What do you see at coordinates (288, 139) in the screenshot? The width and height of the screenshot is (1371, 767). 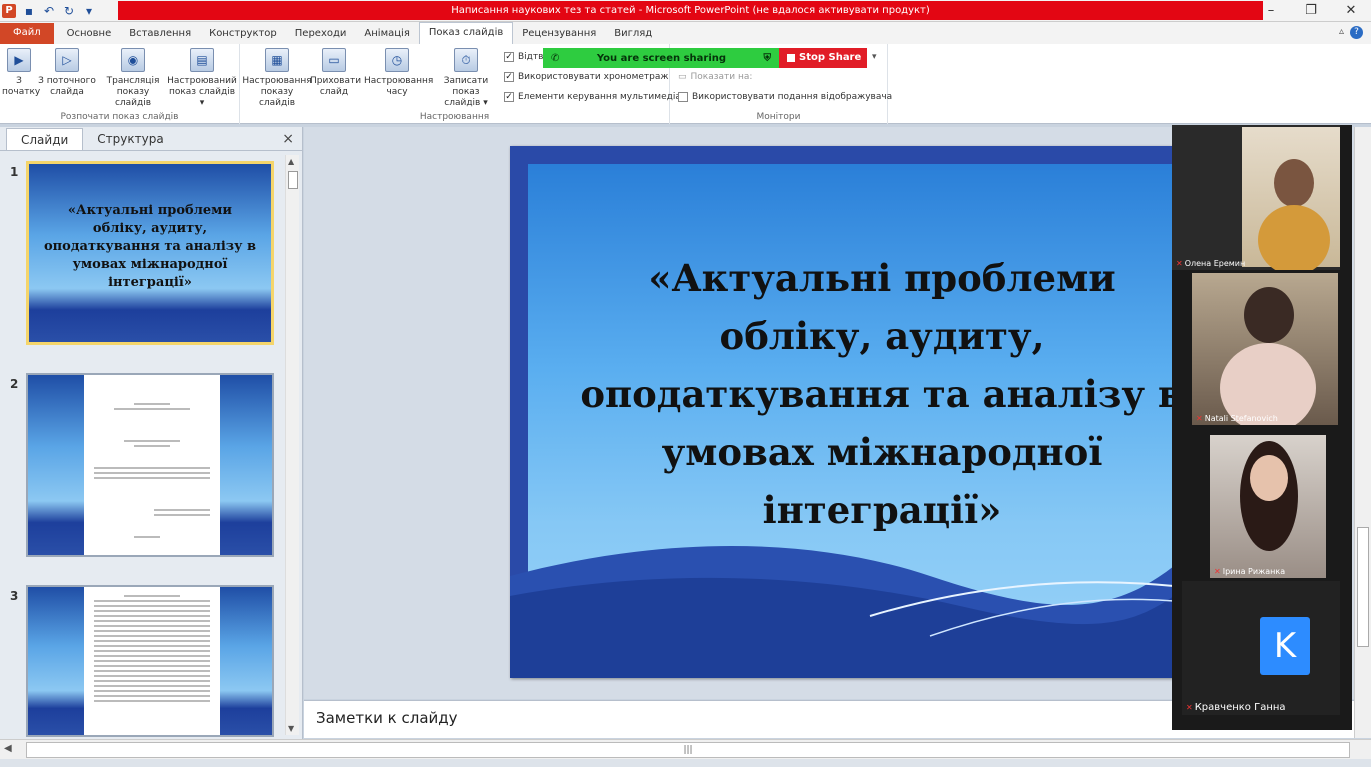 I see `close-pane-icon: ×` at bounding box center [288, 139].